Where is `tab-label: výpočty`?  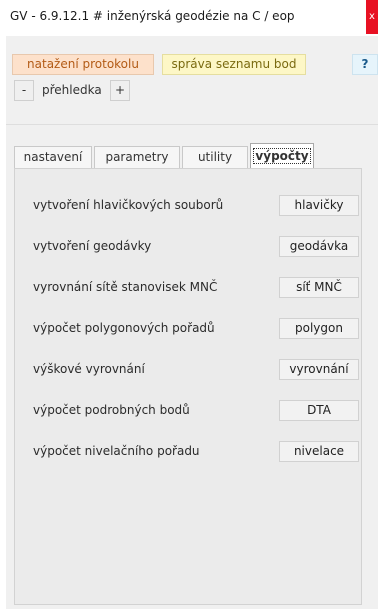 tab-label: výpočty is located at coordinates (282, 156).